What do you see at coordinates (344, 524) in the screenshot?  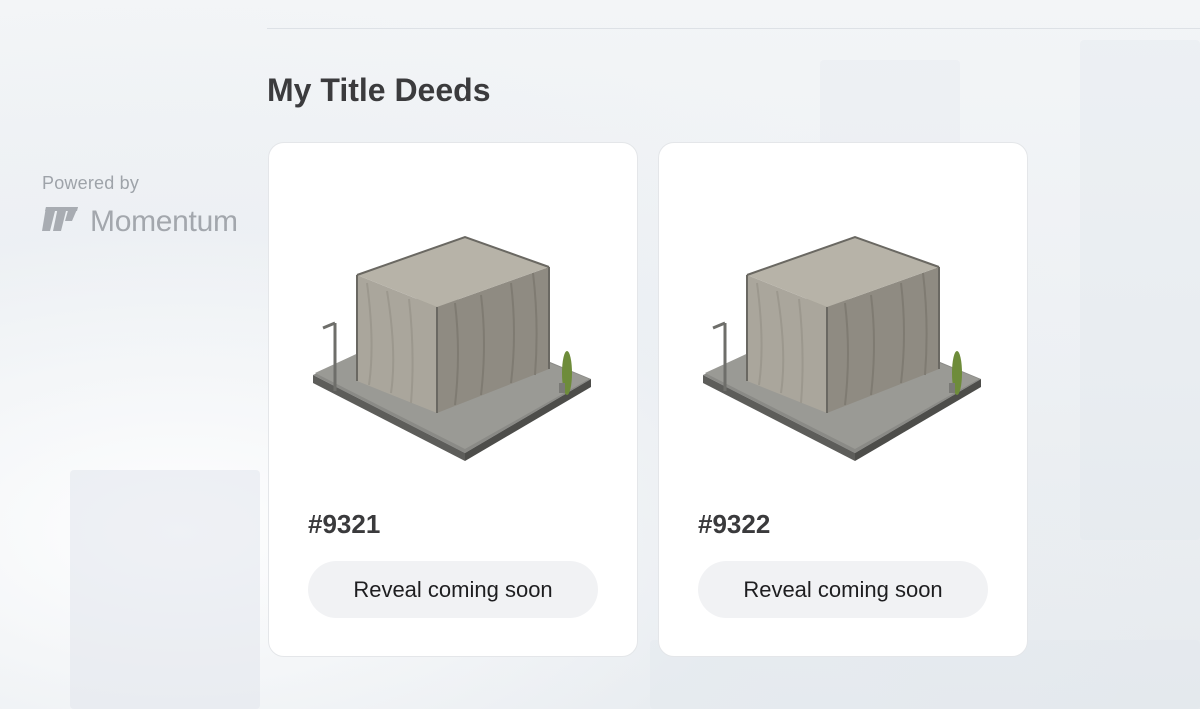 I see `deed-id: #9321` at bounding box center [344, 524].